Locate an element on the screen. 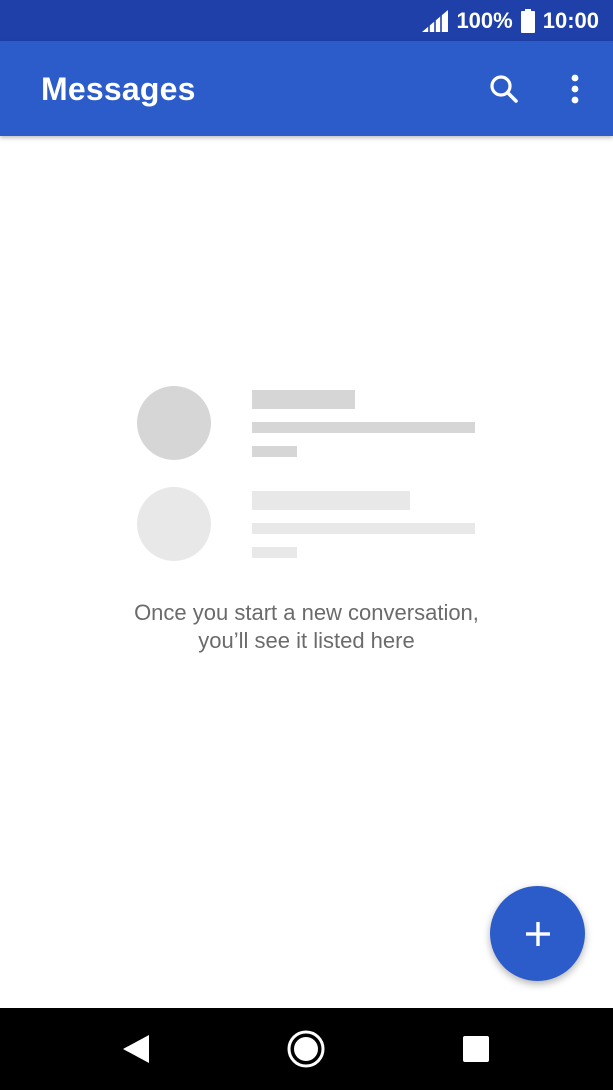 The image size is (613, 1090). recents-icon is located at coordinates (476, 1049).